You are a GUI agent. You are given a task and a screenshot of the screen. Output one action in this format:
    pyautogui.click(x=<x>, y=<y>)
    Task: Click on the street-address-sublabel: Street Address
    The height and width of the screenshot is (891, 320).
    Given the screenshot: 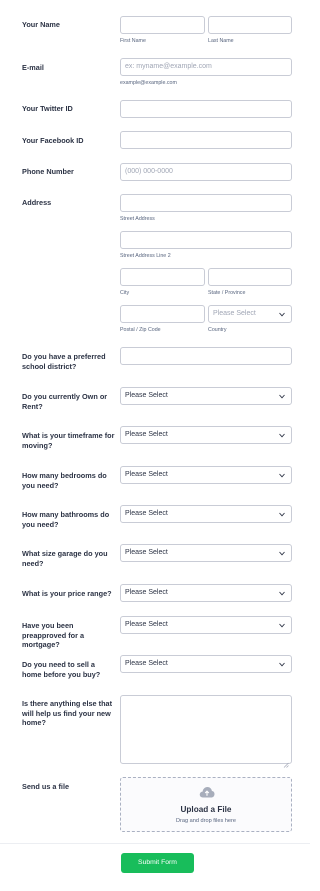 What is the action you would take?
    pyautogui.click(x=137, y=219)
    